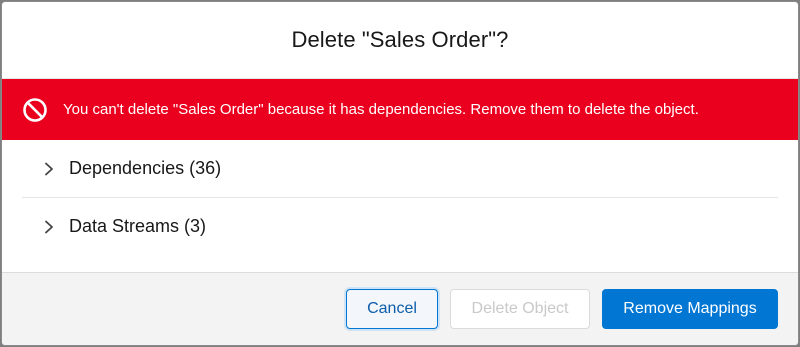  I want to click on modal-title: Delete "Sales Order"?, so click(400, 39).